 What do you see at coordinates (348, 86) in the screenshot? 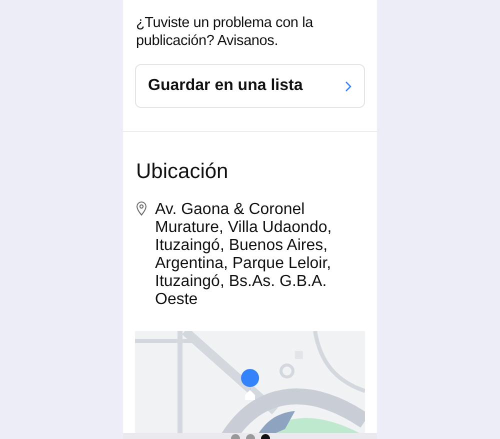
I see `chevron-icon` at bounding box center [348, 86].